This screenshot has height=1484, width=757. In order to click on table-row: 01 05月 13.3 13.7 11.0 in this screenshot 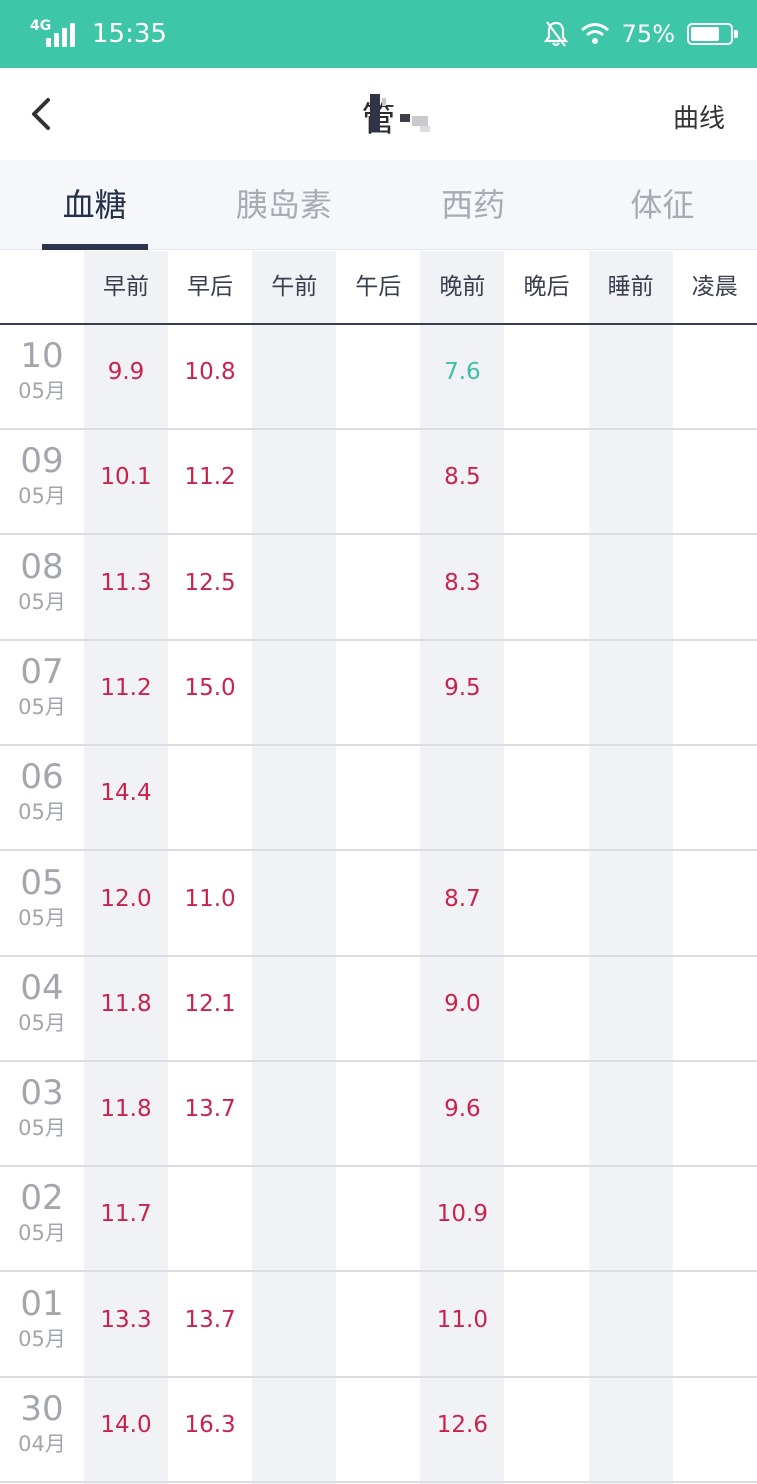, I will do `click(378, 1325)`.